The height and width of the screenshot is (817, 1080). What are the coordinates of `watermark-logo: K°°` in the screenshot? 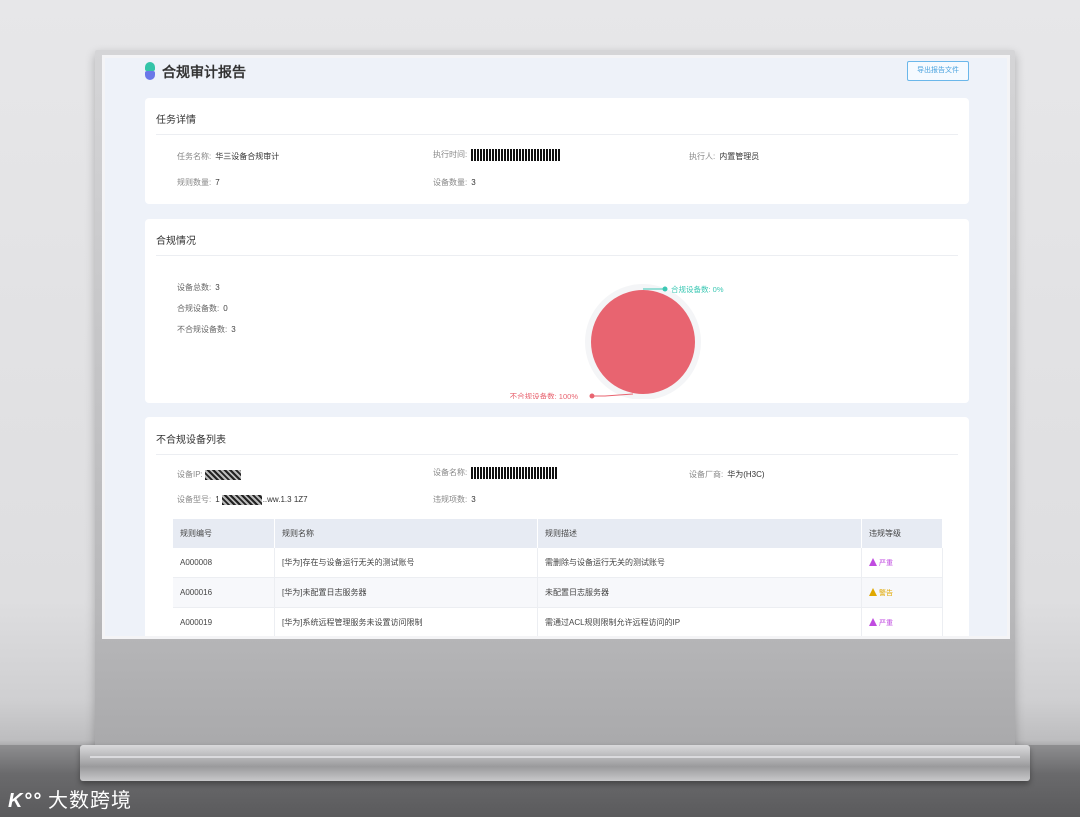 It's located at (25, 801).